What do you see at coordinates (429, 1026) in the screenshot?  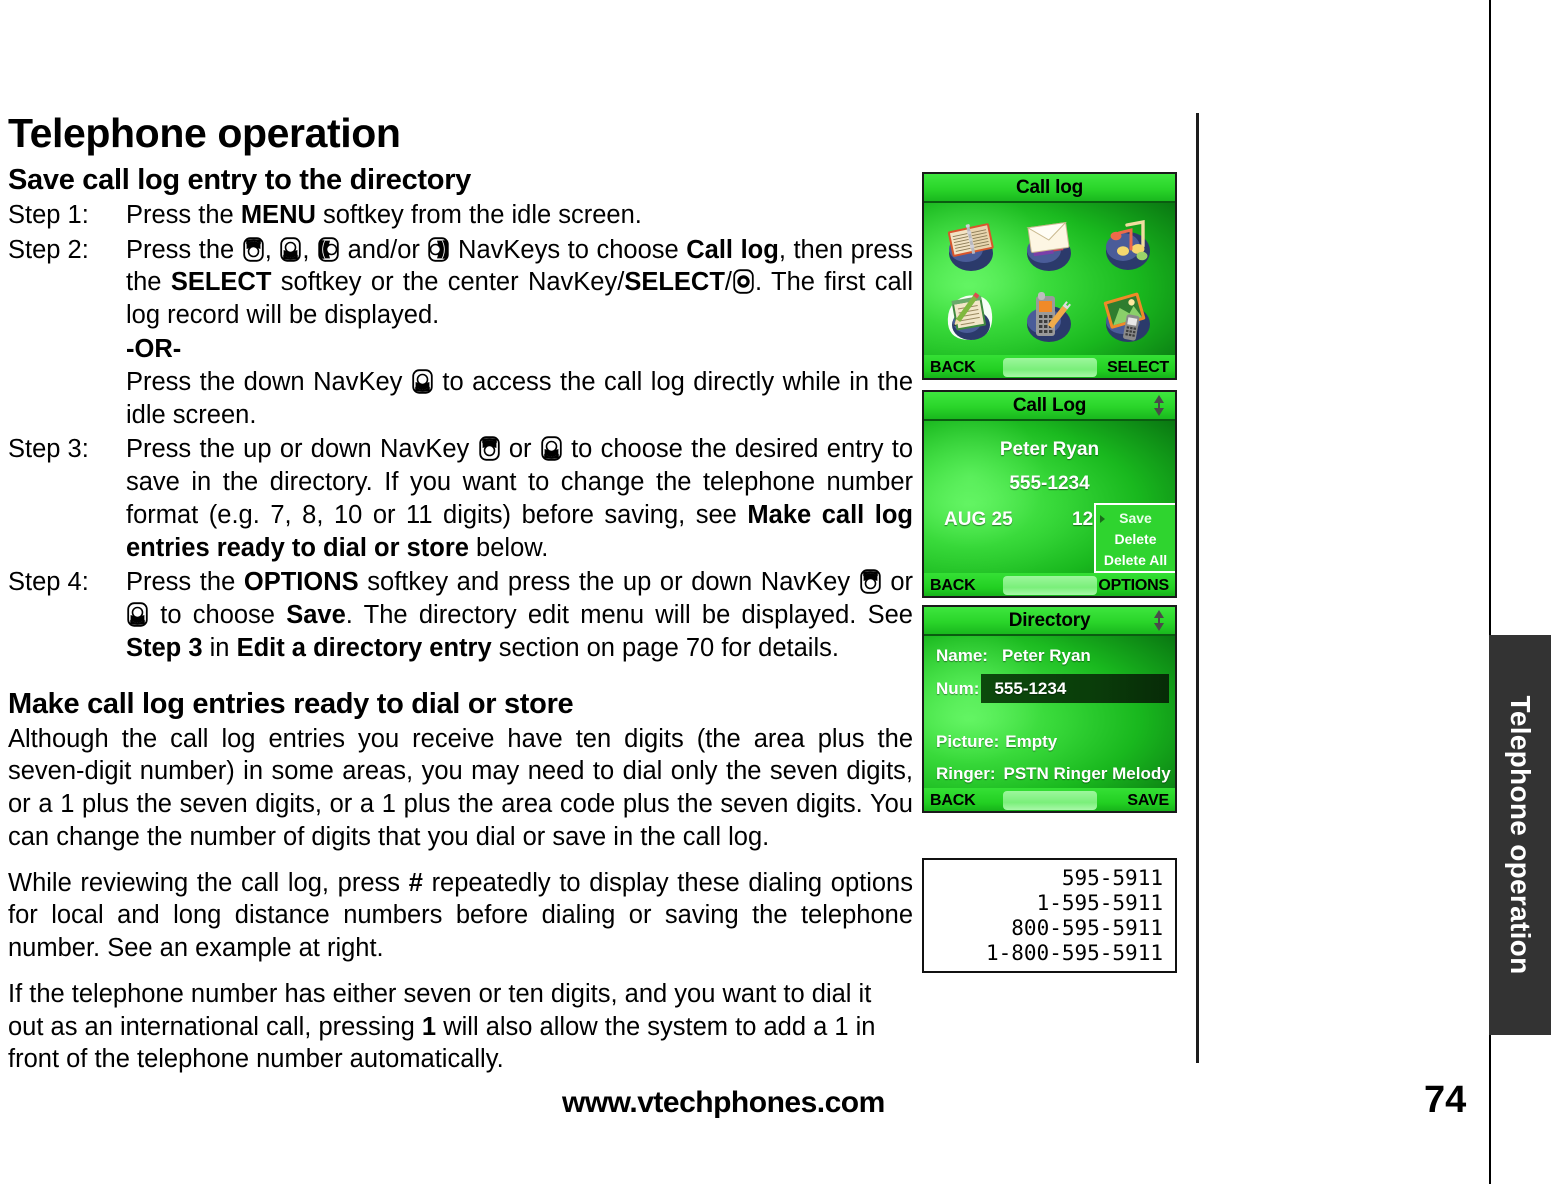 I see `one-key-ref: 1` at bounding box center [429, 1026].